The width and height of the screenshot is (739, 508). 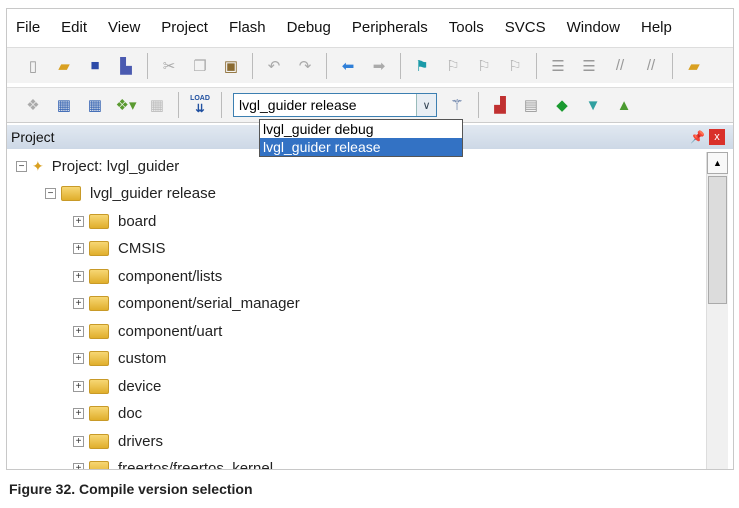 I want to click on tree-group: + custom, so click(x=119, y=359).